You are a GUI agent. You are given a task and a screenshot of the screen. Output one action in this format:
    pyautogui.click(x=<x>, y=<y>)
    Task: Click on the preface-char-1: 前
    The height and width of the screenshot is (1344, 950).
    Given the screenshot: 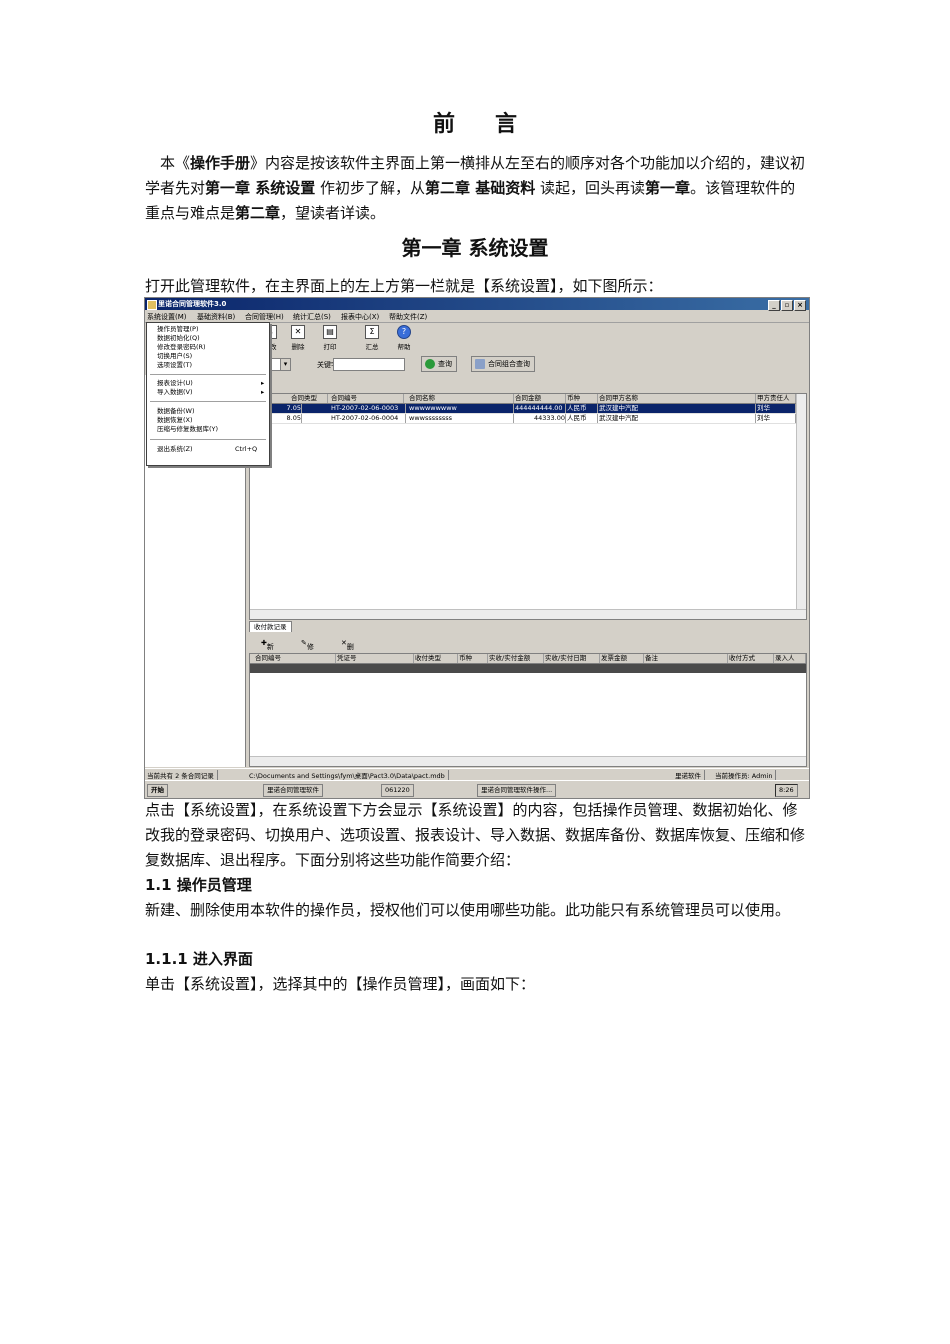 What is the action you would take?
    pyautogui.click(x=443, y=124)
    